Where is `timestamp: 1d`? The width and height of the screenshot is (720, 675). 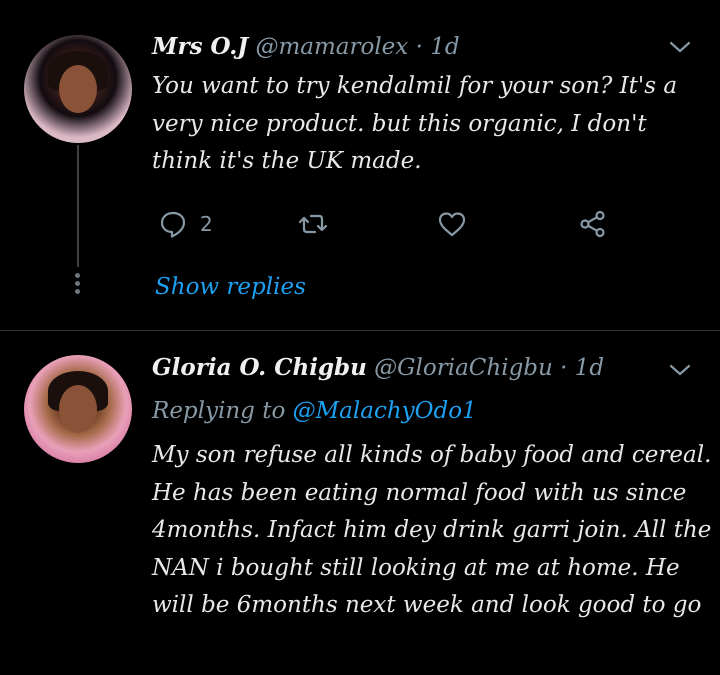 timestamp: 1d is located at coordinates (589, 368).